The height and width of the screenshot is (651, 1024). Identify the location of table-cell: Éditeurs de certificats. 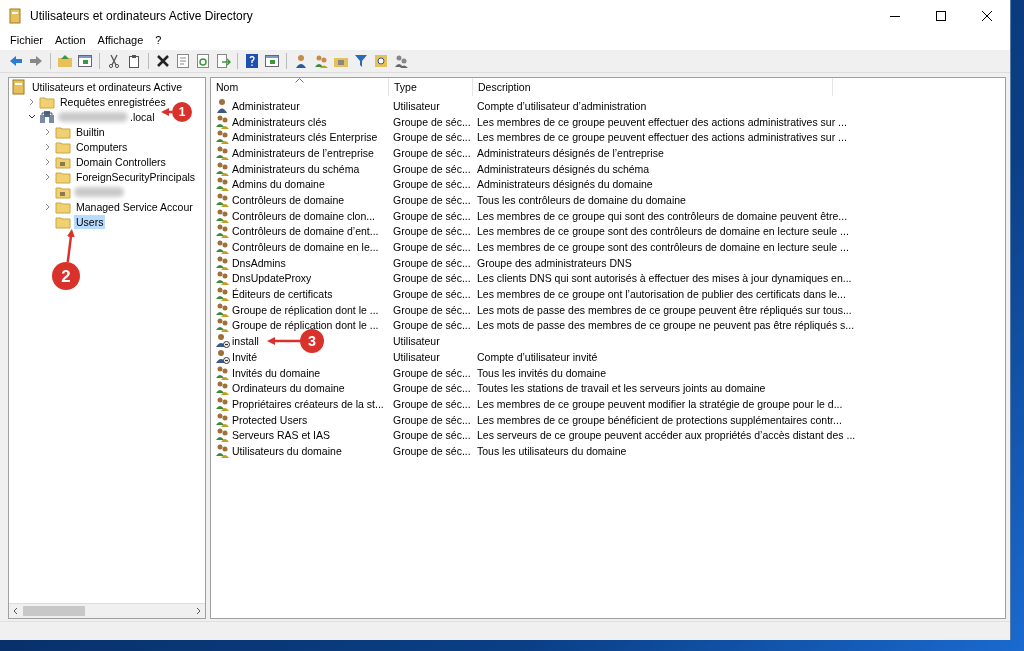
(282, 294).